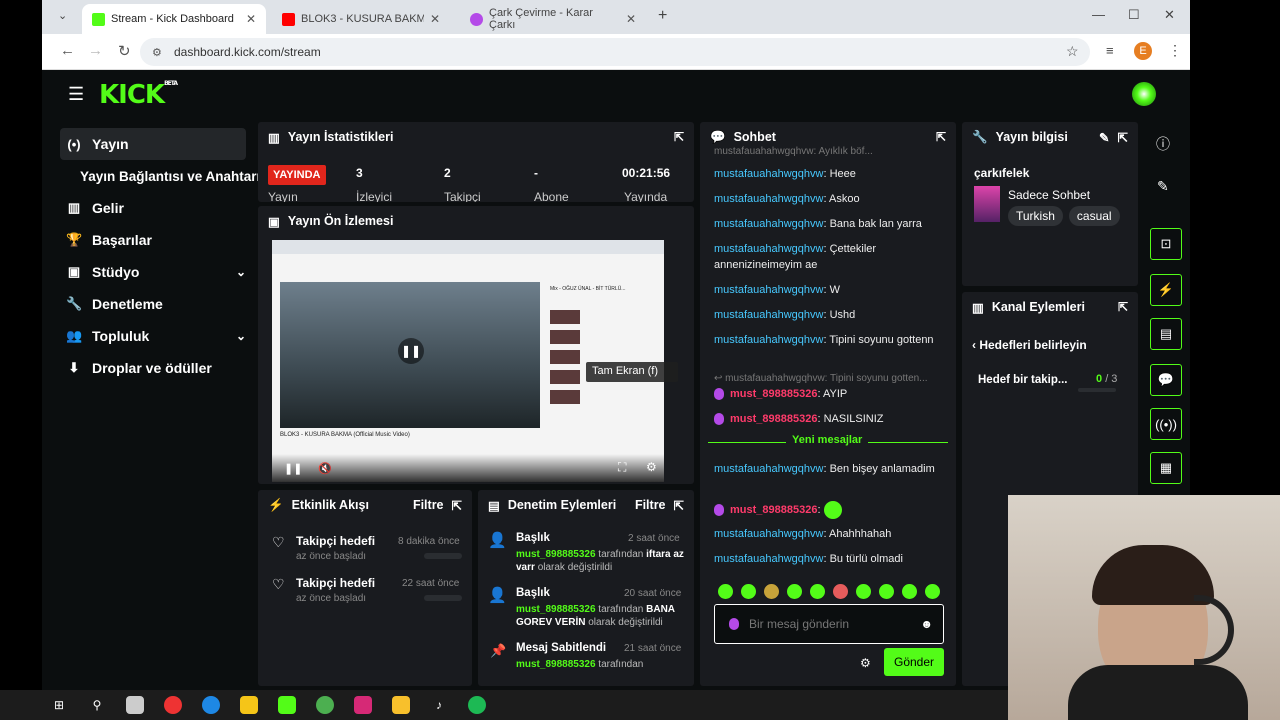 The image size is (1280, 720). What do you see at coordinates (926, 624) in the screenshot?
I see `emoji-icon: ☻` at bounding box center [926, 624].